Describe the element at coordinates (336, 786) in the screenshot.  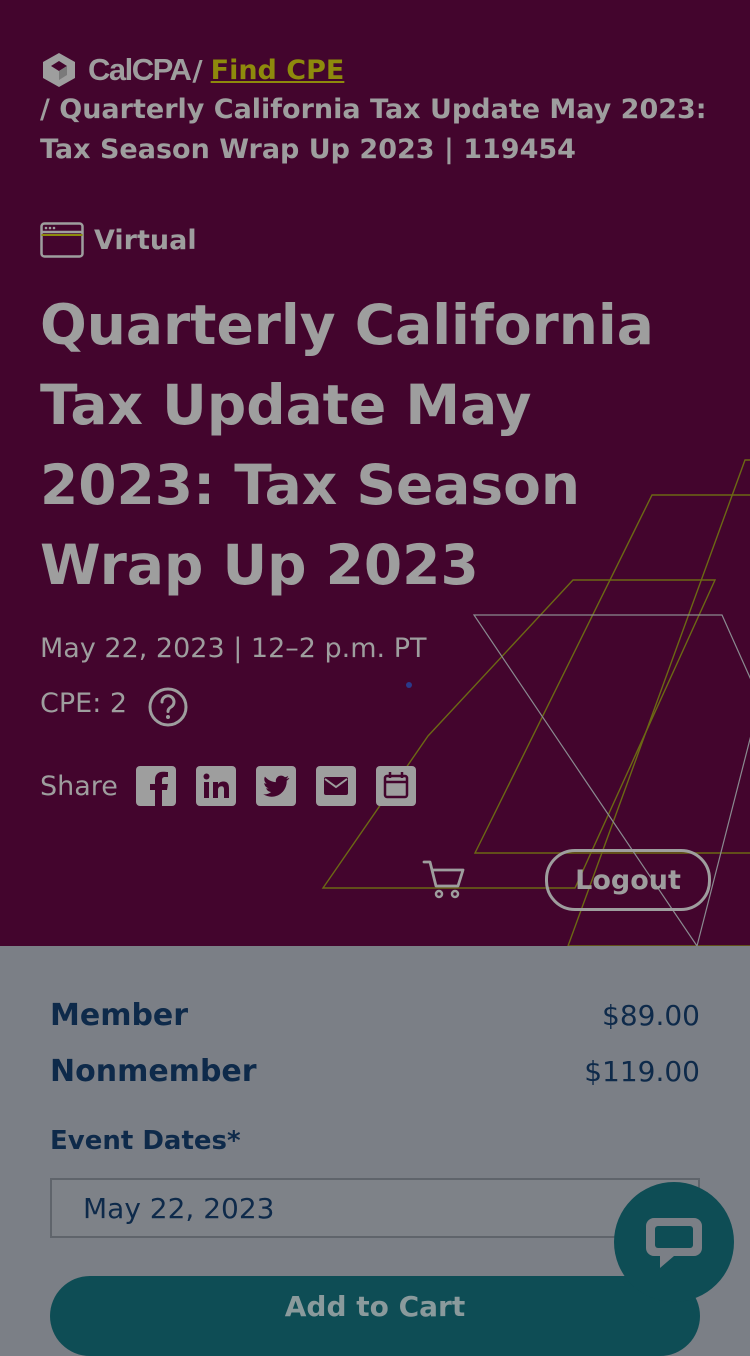
I see `email-icon` at that location.